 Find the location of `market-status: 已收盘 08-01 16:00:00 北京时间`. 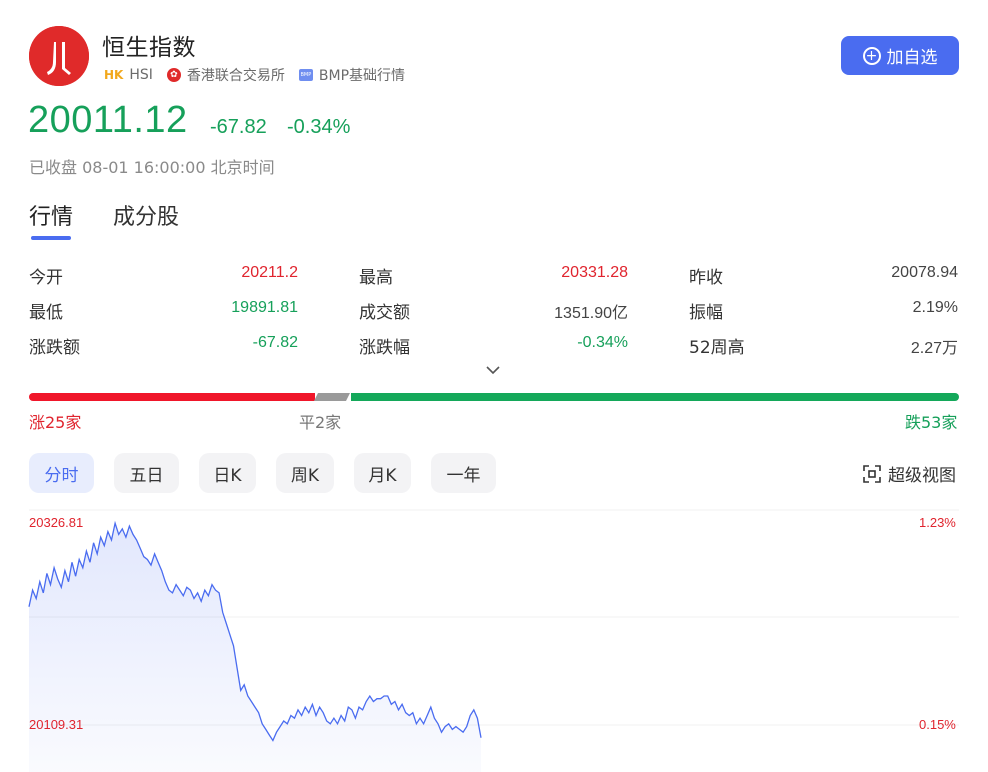

market-status: 已收盘 08-01 16:00:00 北京时间 is located at coordinates (152, 167).